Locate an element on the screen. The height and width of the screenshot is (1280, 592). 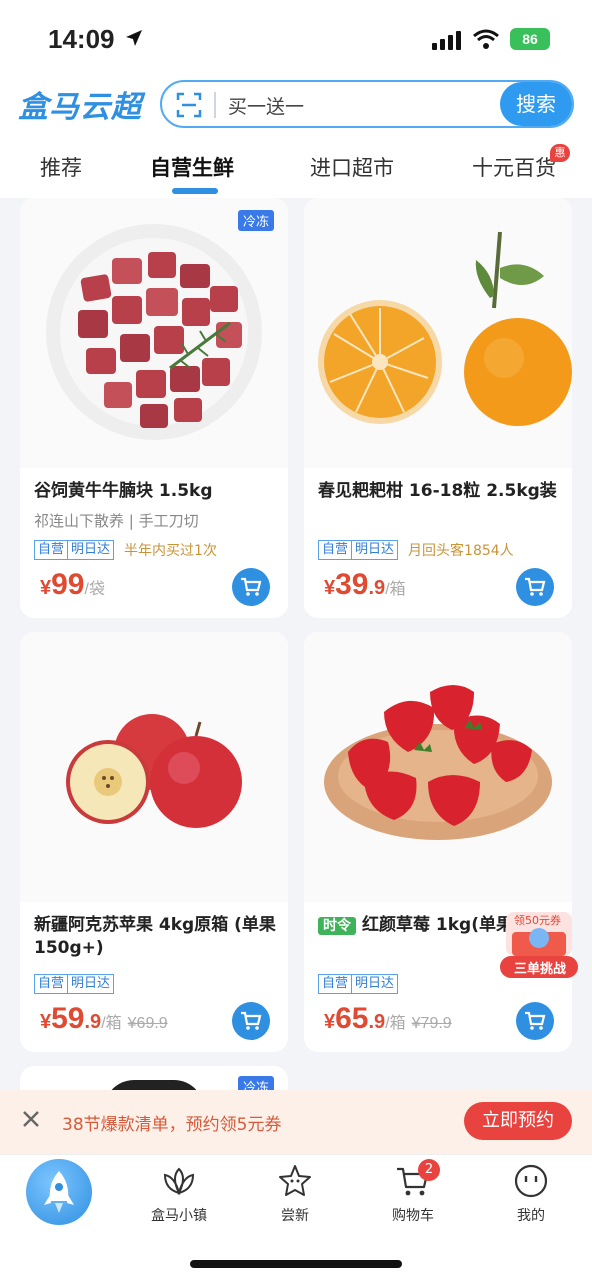
nav-label: 尝新 is located at coordinates (295, 1216).